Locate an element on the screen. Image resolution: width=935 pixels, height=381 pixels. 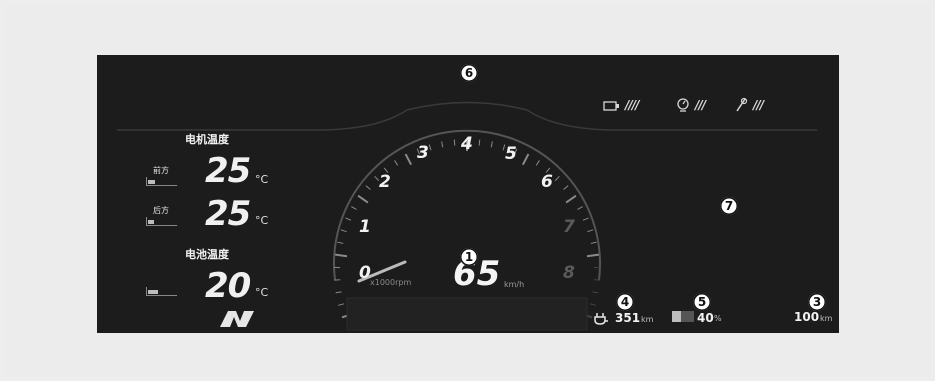
battery-percent-unit: % is located at coordinates (718, 318).